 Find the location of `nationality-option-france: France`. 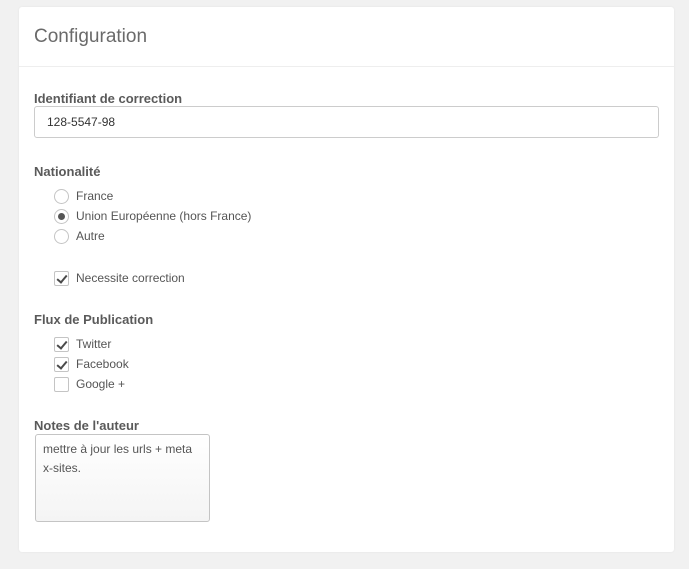

nationality-option-france: France is located at coordinates (83, 196).